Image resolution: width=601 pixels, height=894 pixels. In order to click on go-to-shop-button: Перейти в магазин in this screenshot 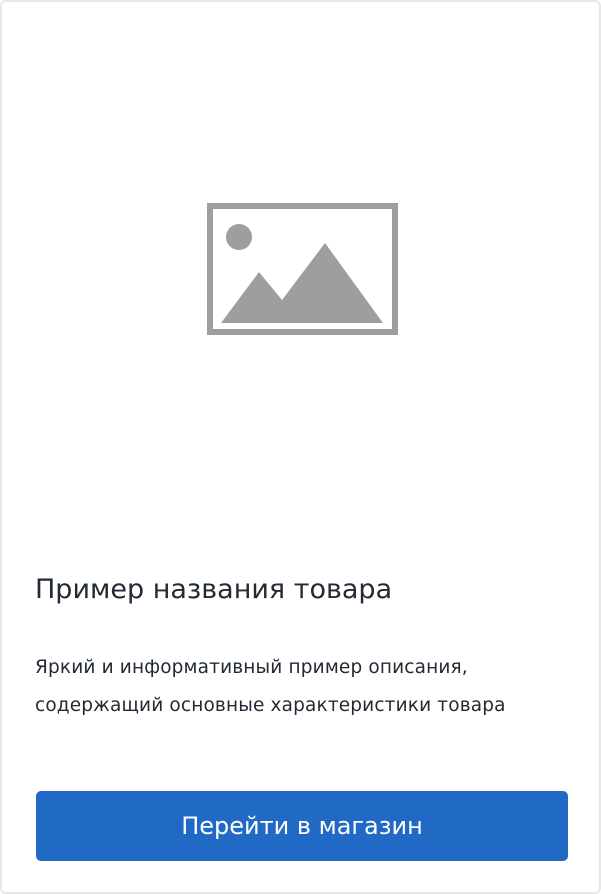, I will do `click(302, 826)`.